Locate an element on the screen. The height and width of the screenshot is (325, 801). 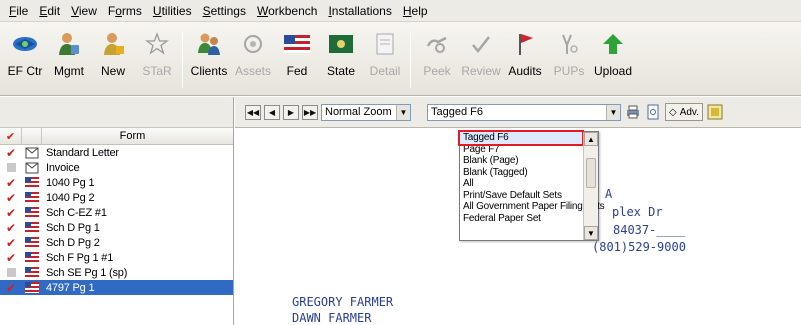
dropdown-option: Print/Save Default Sets is located at coordinates (521, 196).